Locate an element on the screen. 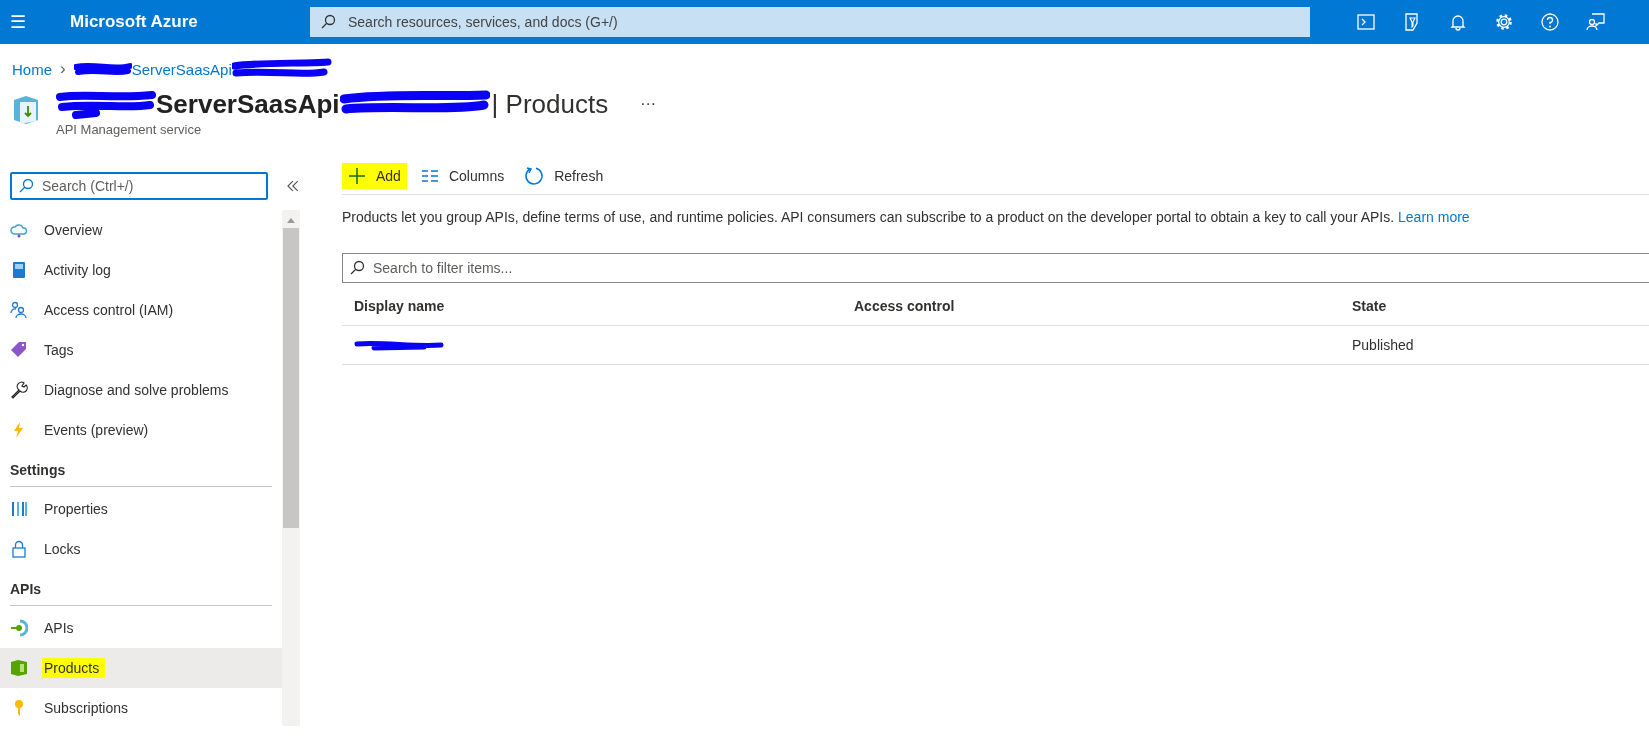  section-heading: APIs is located at coordinates (141, 593).